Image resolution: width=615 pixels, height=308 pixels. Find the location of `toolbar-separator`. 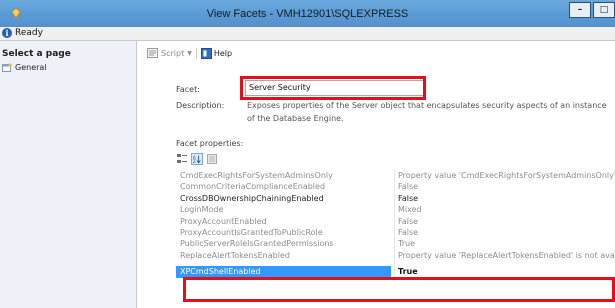

toolbar-separator is located at coordinates (196, 53).